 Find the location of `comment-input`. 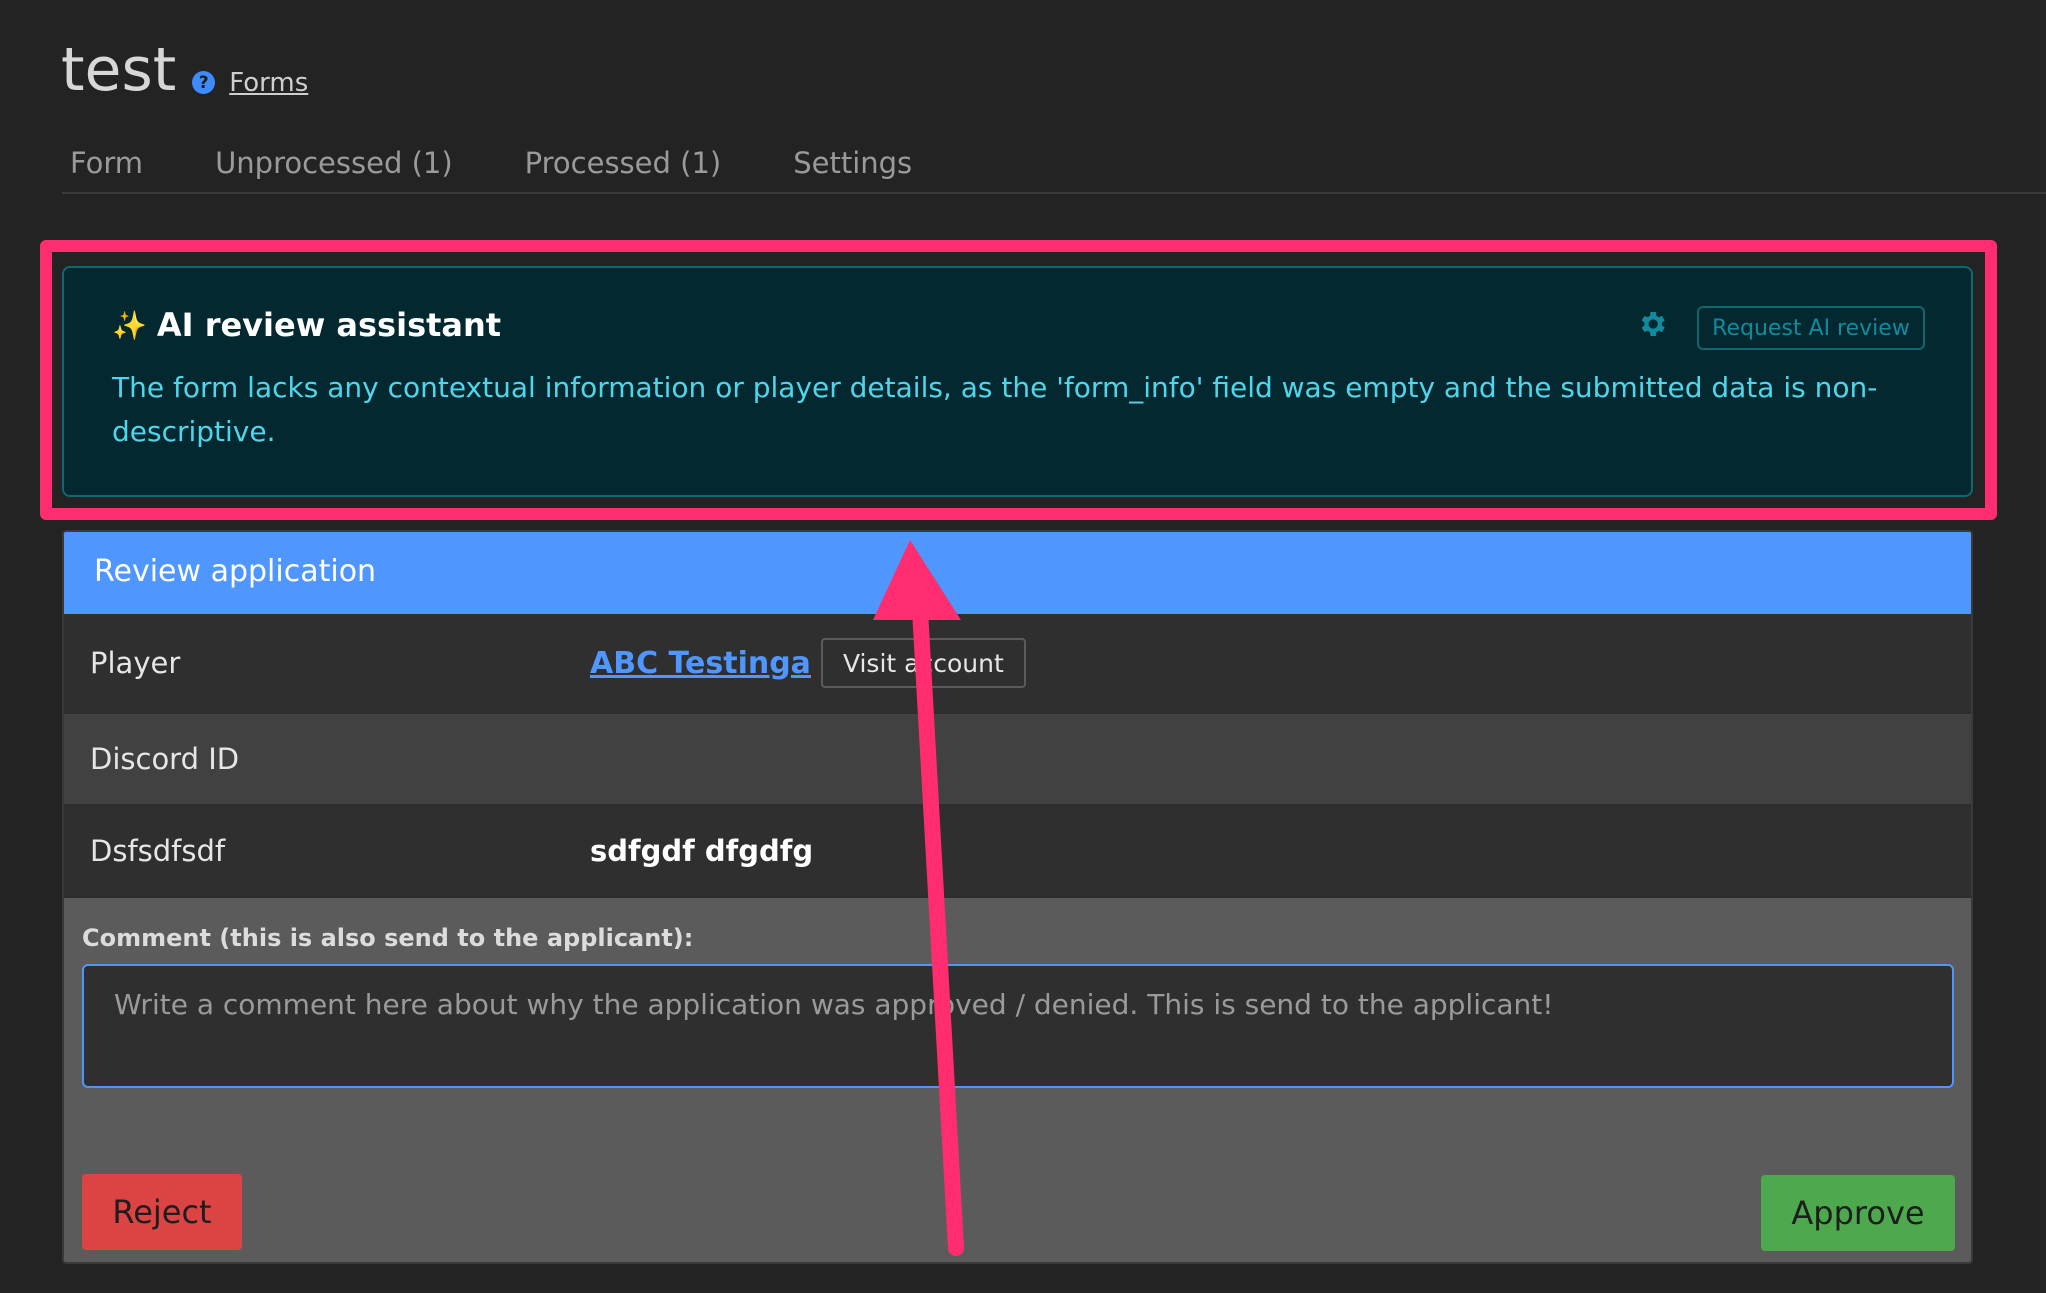

comment-input is located at coordinates (1018, 1026).